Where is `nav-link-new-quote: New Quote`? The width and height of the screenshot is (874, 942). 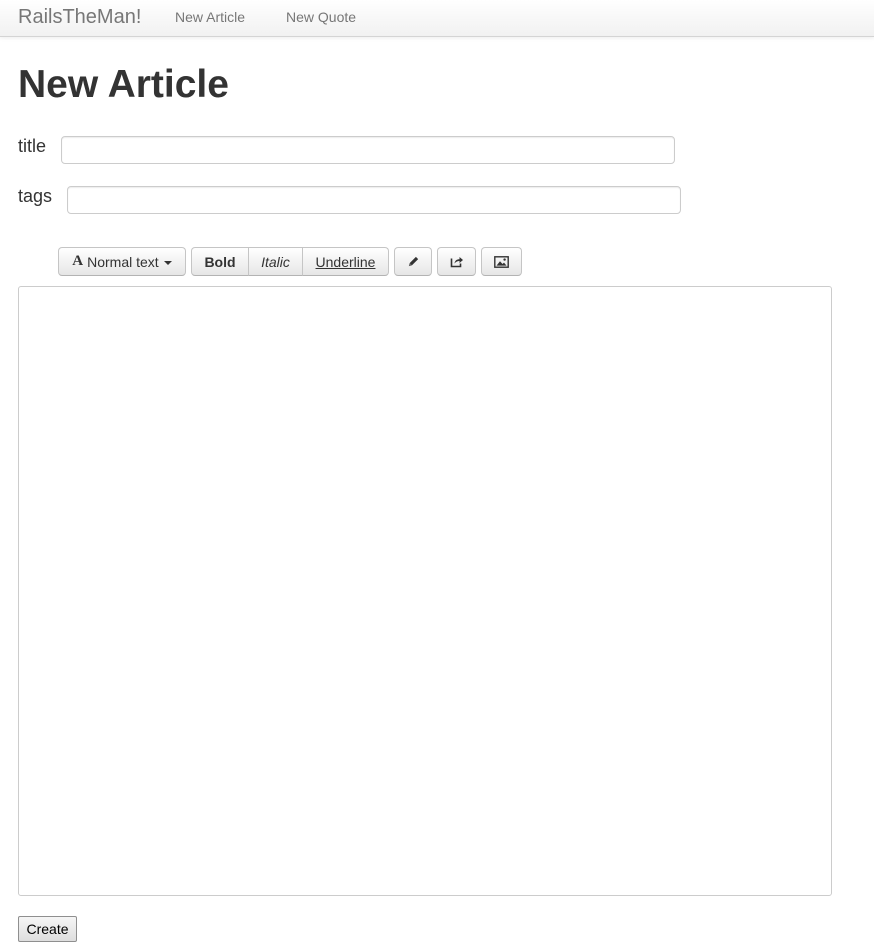 nav-link-new-quote: New Quote is located at coordinates (321, 17).